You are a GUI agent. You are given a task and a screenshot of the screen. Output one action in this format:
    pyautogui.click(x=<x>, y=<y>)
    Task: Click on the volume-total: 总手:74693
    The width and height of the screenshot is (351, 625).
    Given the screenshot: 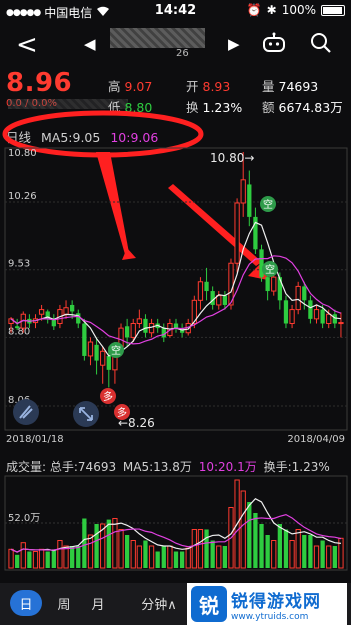 What is the action you would take?
    pyautogui.click(x=83, y=467)
    